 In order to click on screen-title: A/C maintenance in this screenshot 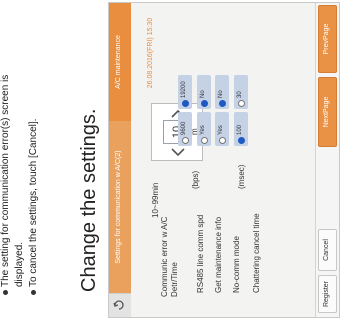, I will do `click(118, 62)`.